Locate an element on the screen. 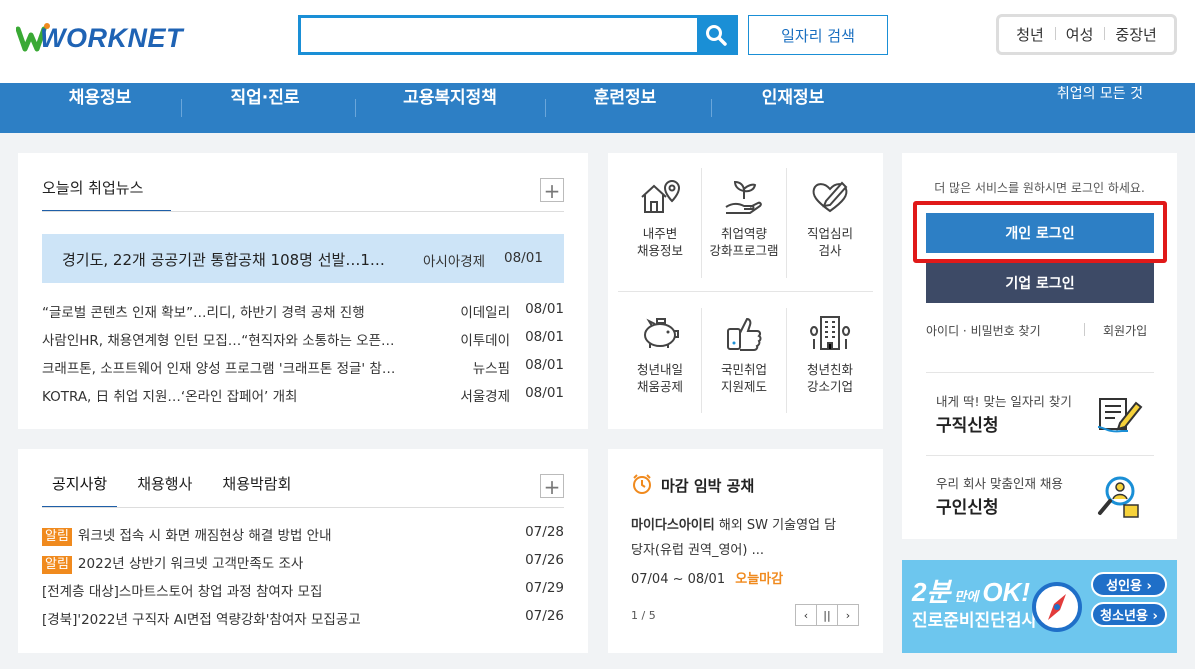 This screenshot has width=1195, height=669. notice-row: [경북]'2022년 구직자 AI면접 역량강화'참여자 모집공고 07/26 is located at coordinates (303, 618).